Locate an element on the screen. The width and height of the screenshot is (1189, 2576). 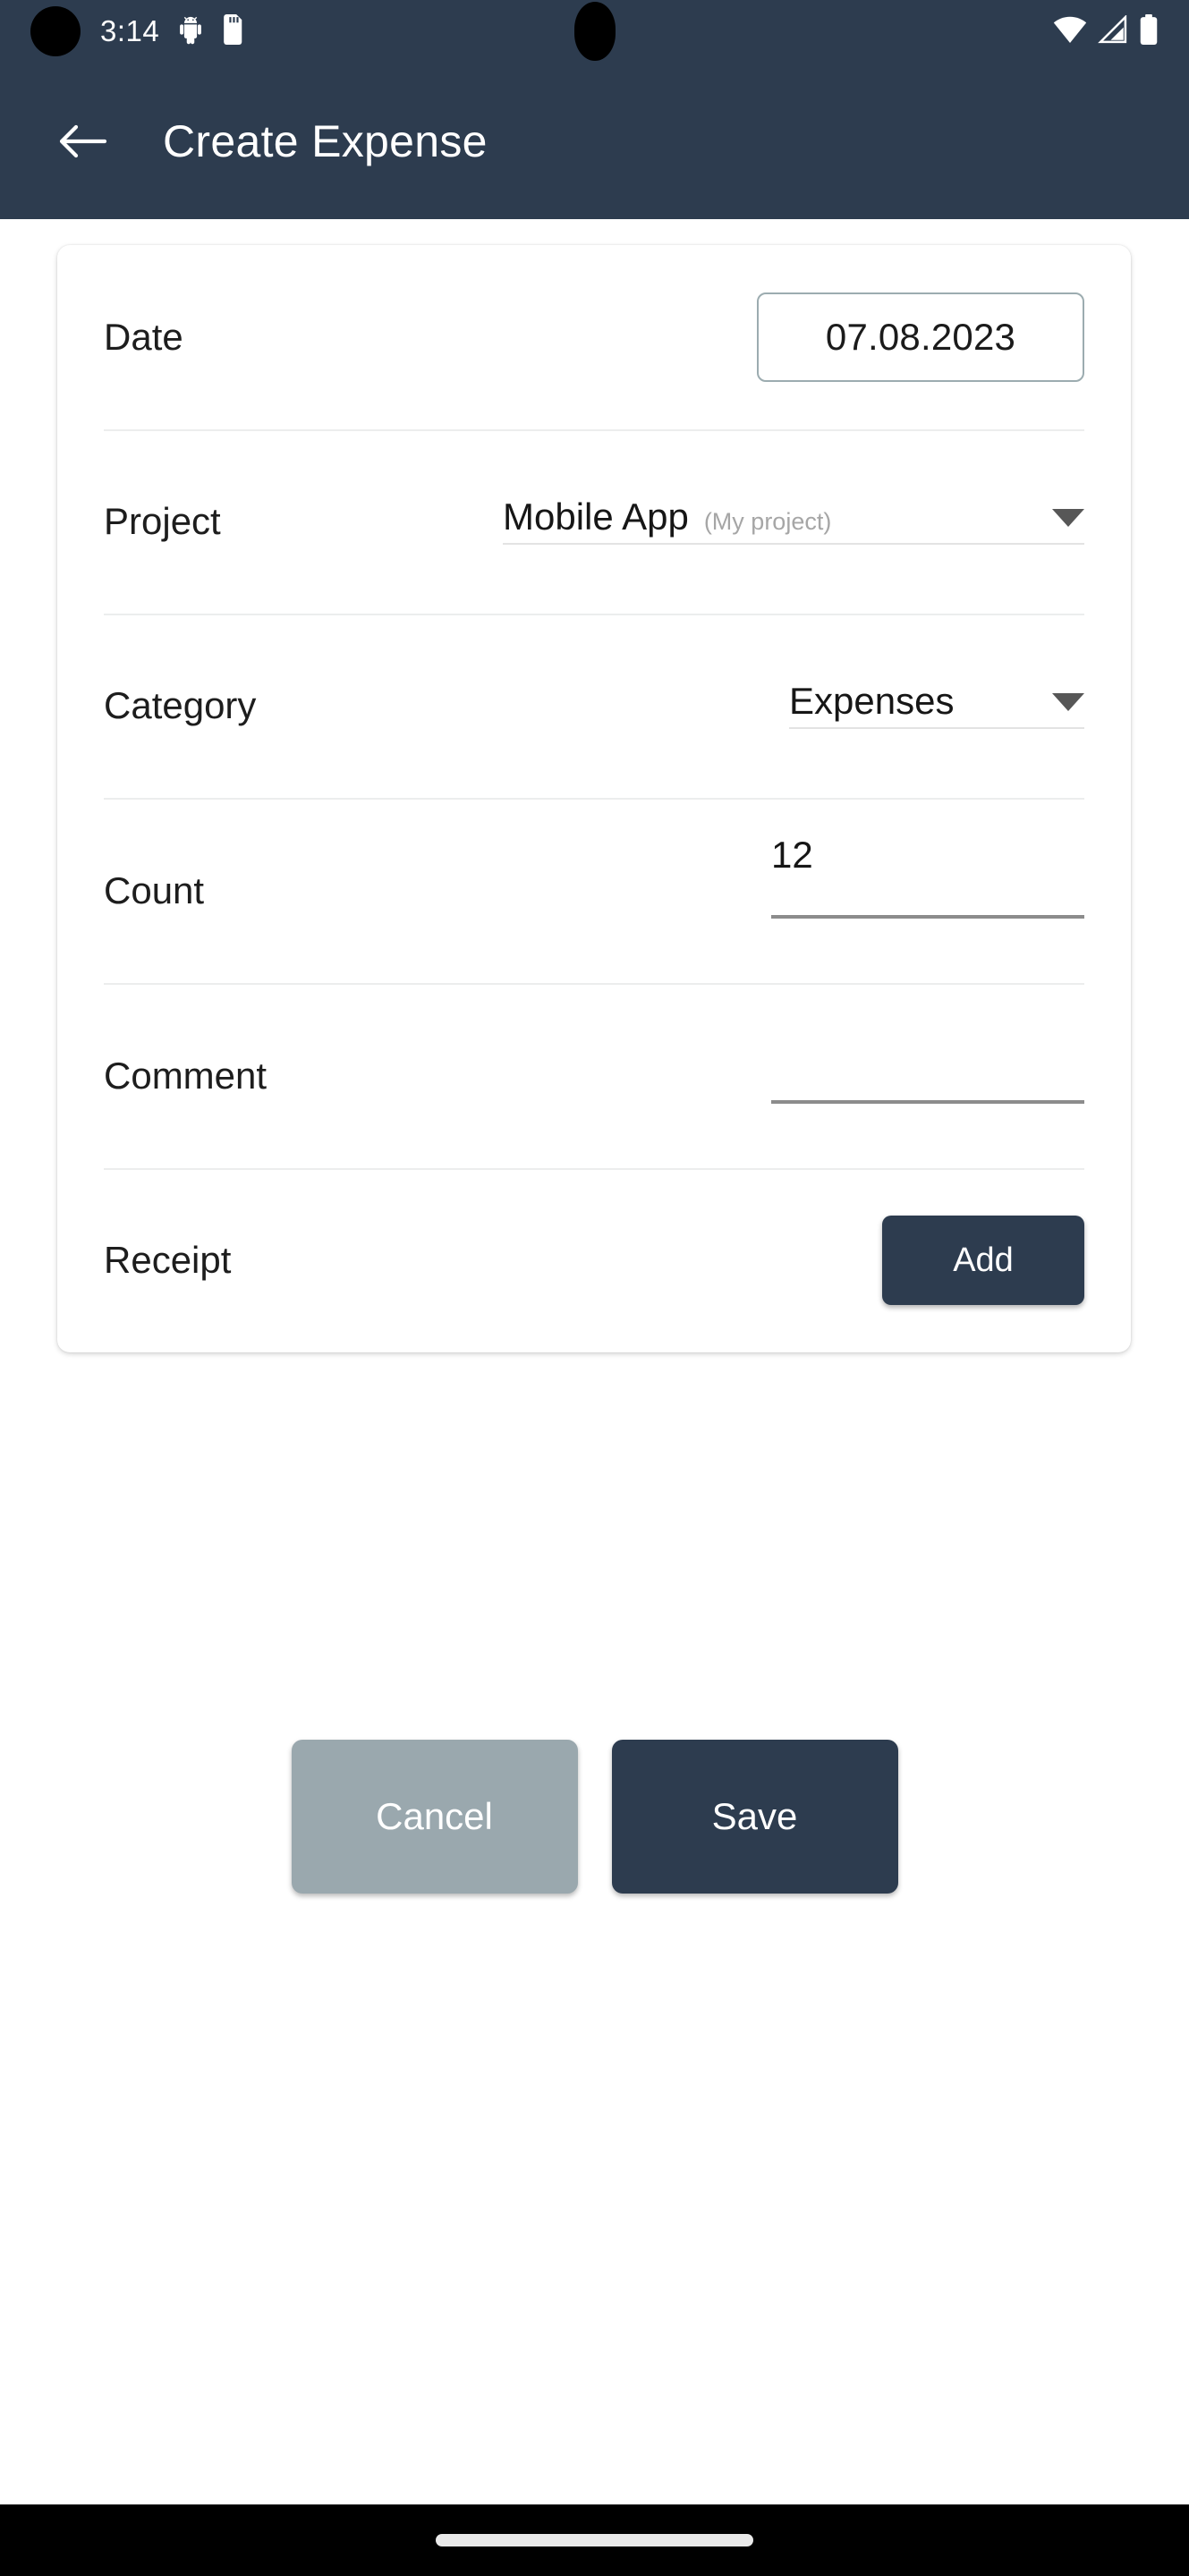
arrow-left-icon is located at coordinates (83, 140).